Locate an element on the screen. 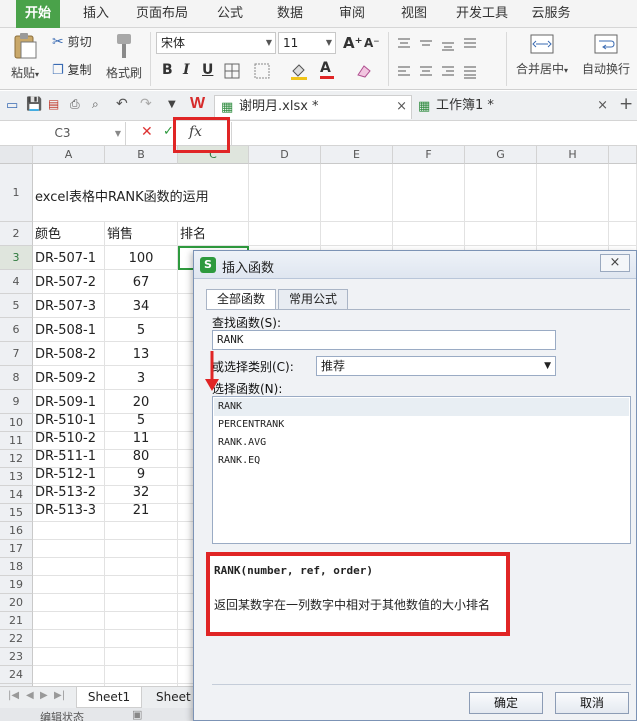 This screenshot has height=721, width=637. column-header: F is located at coordinates (429, 155).